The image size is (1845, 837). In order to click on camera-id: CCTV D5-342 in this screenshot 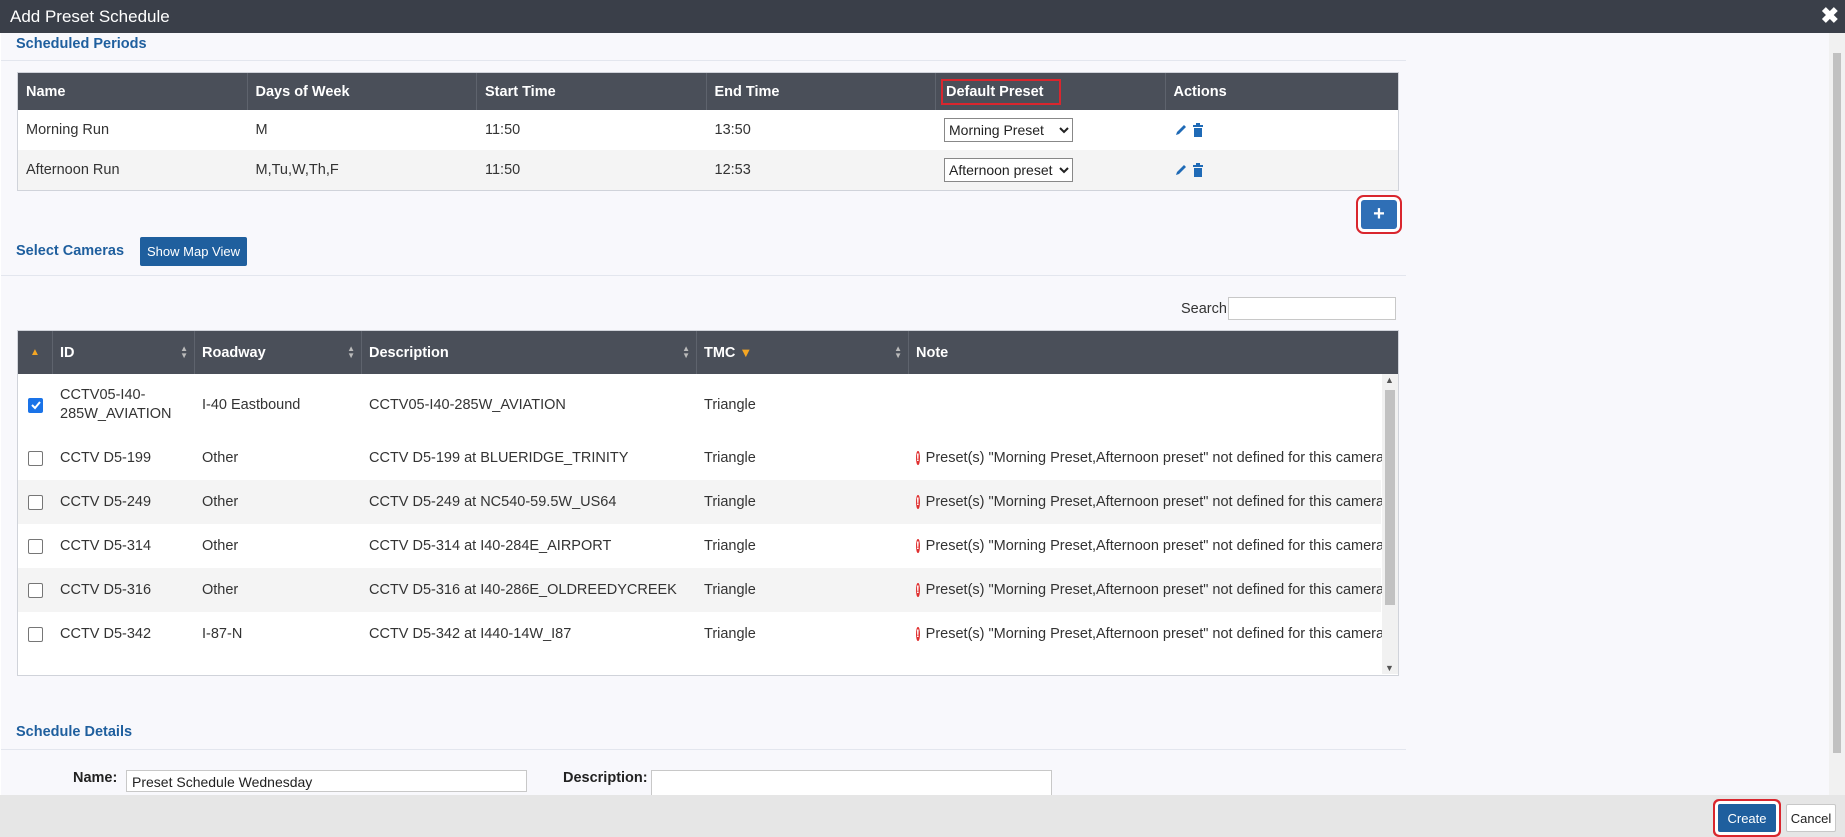, I will do `click(106, 634)`.